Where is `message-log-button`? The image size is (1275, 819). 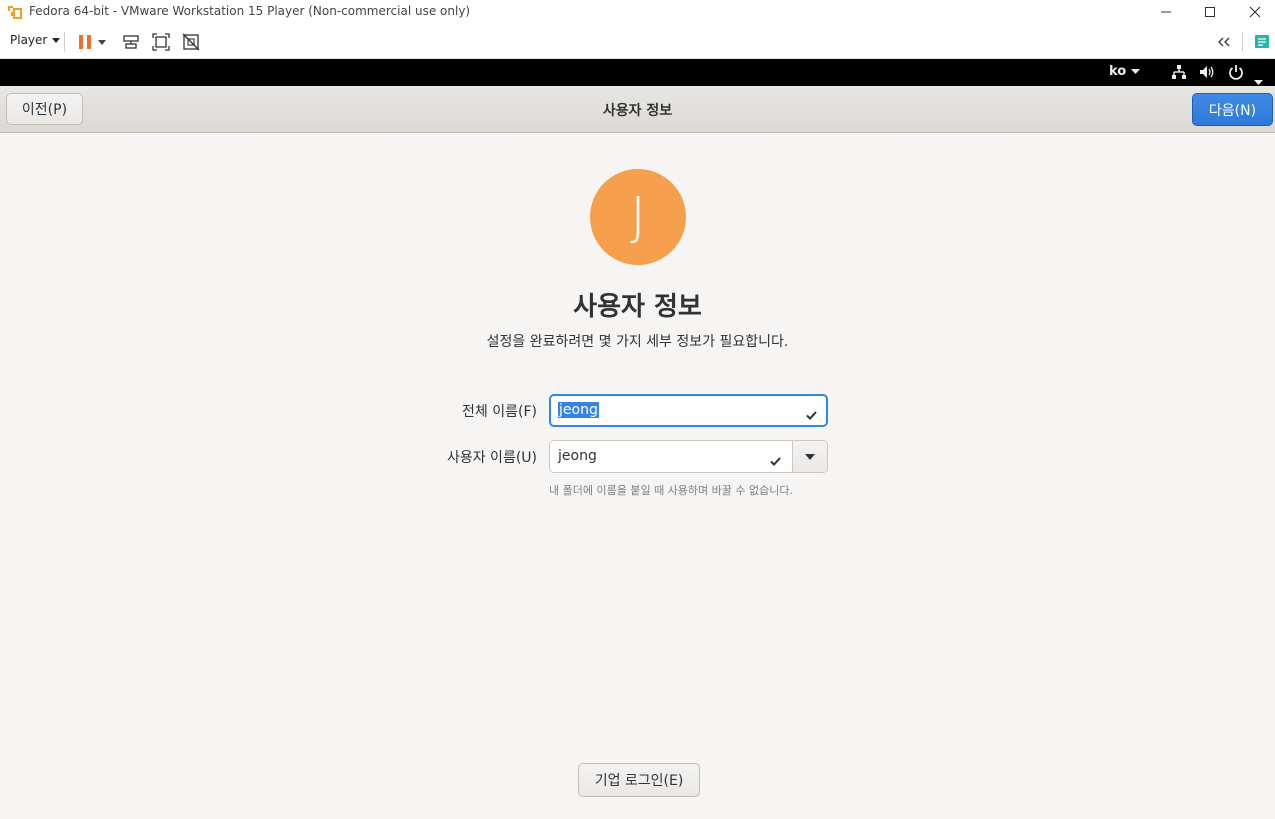
message-log-button is located at coordinates (1262, 42).